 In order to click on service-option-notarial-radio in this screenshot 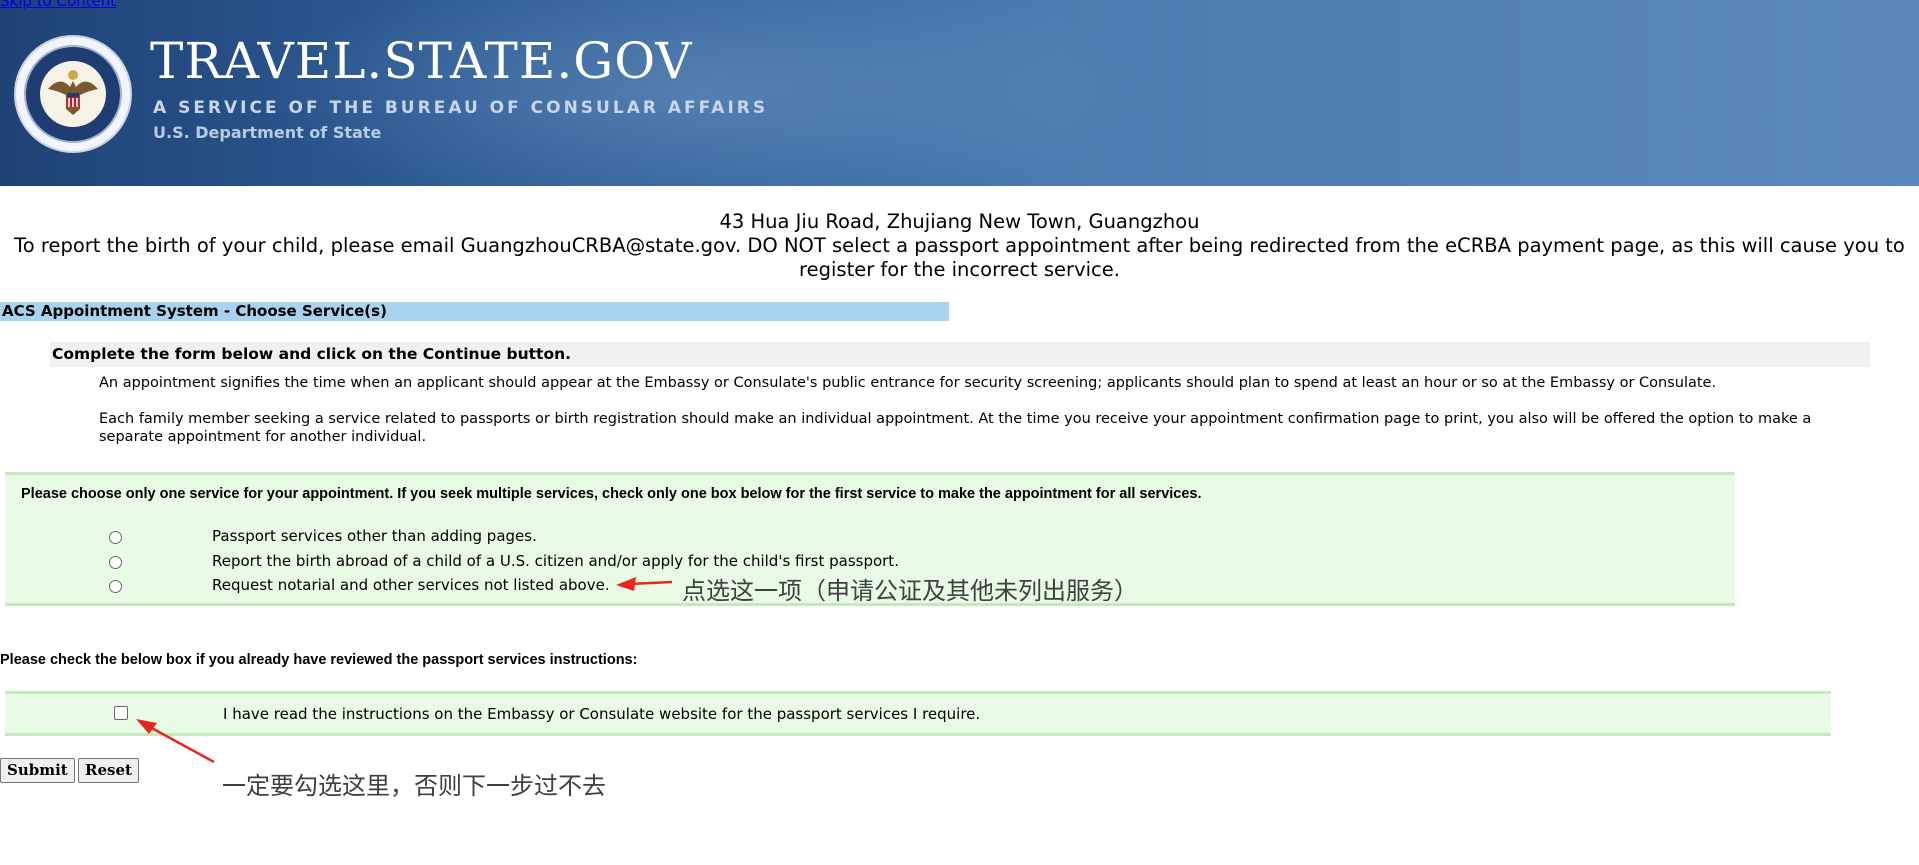, I will do `click(115, 586)`.